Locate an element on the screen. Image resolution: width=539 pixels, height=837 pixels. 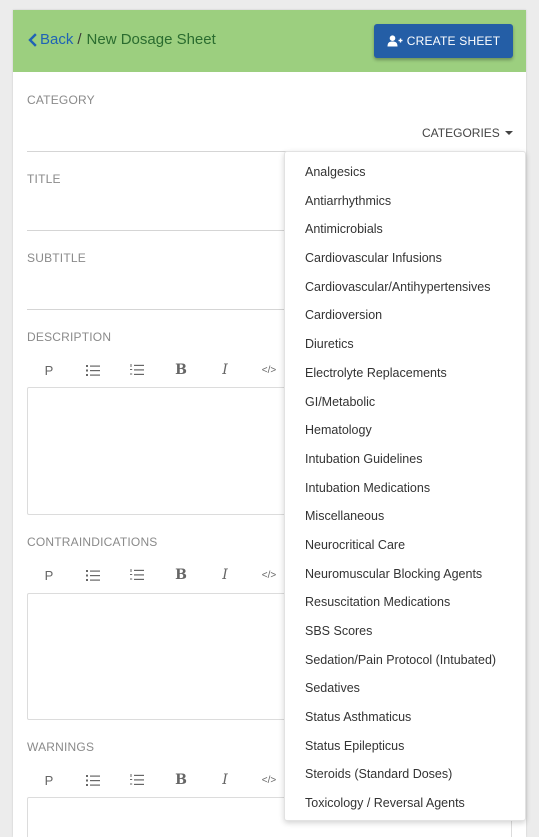
dropdown-item: Neuromuscular Blocking Agents is located at coordinates (405, 574).